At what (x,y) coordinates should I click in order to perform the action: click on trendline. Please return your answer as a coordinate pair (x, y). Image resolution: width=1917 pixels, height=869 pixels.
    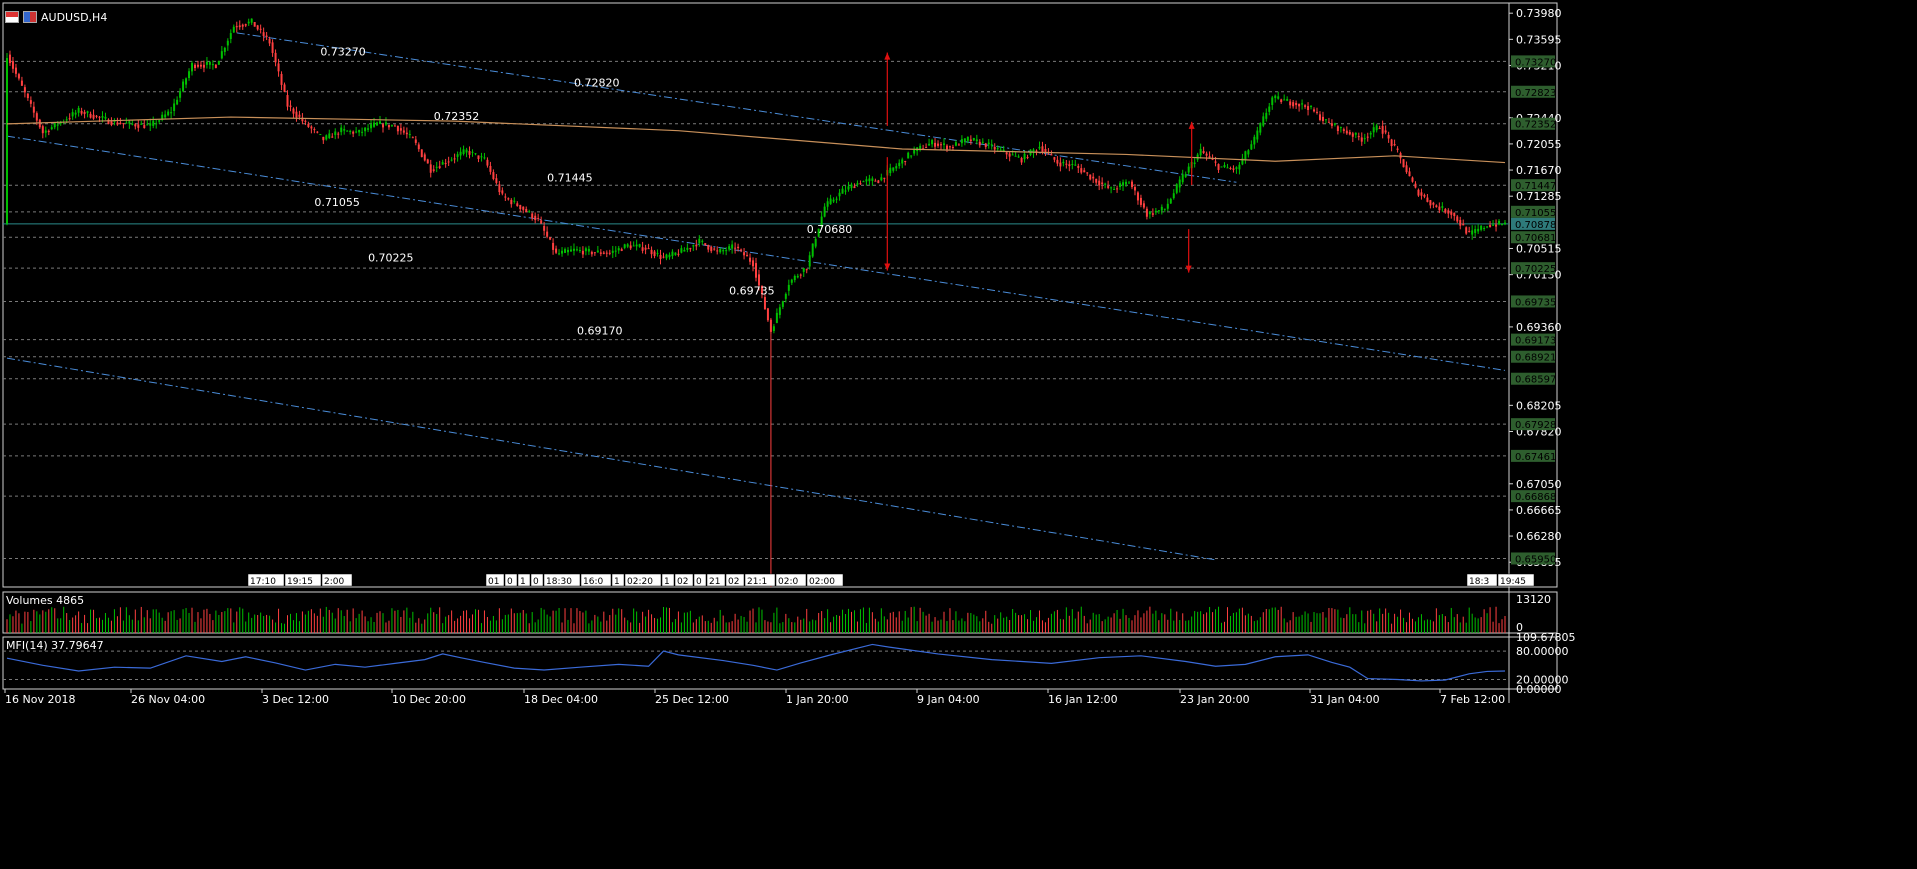
    Looking at the image, I should click on (611, 459).